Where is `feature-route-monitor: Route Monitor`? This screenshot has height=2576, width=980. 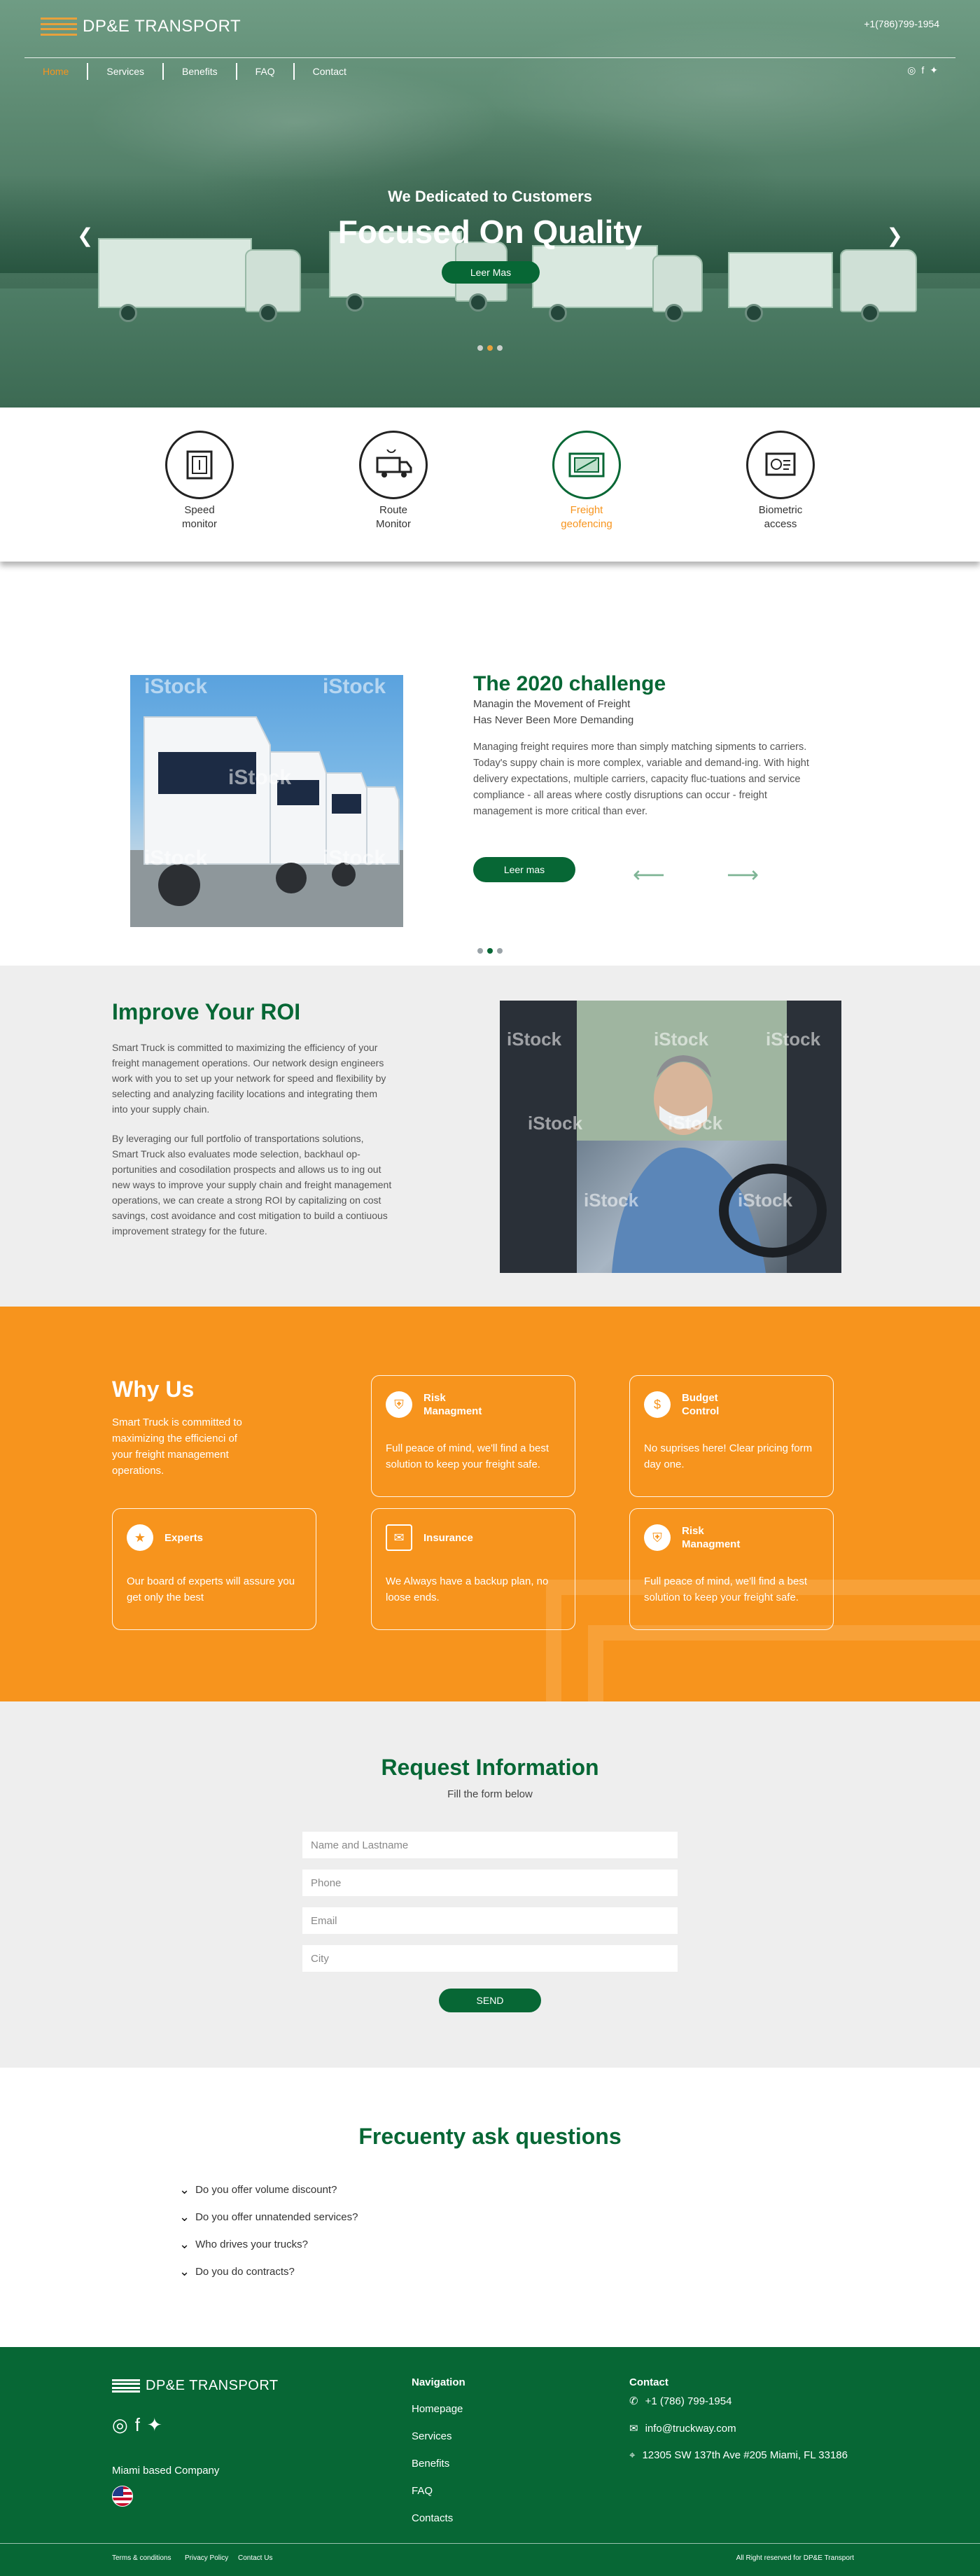
feature-route-monitor: Route Monitor is located at coordinates (393, 481).